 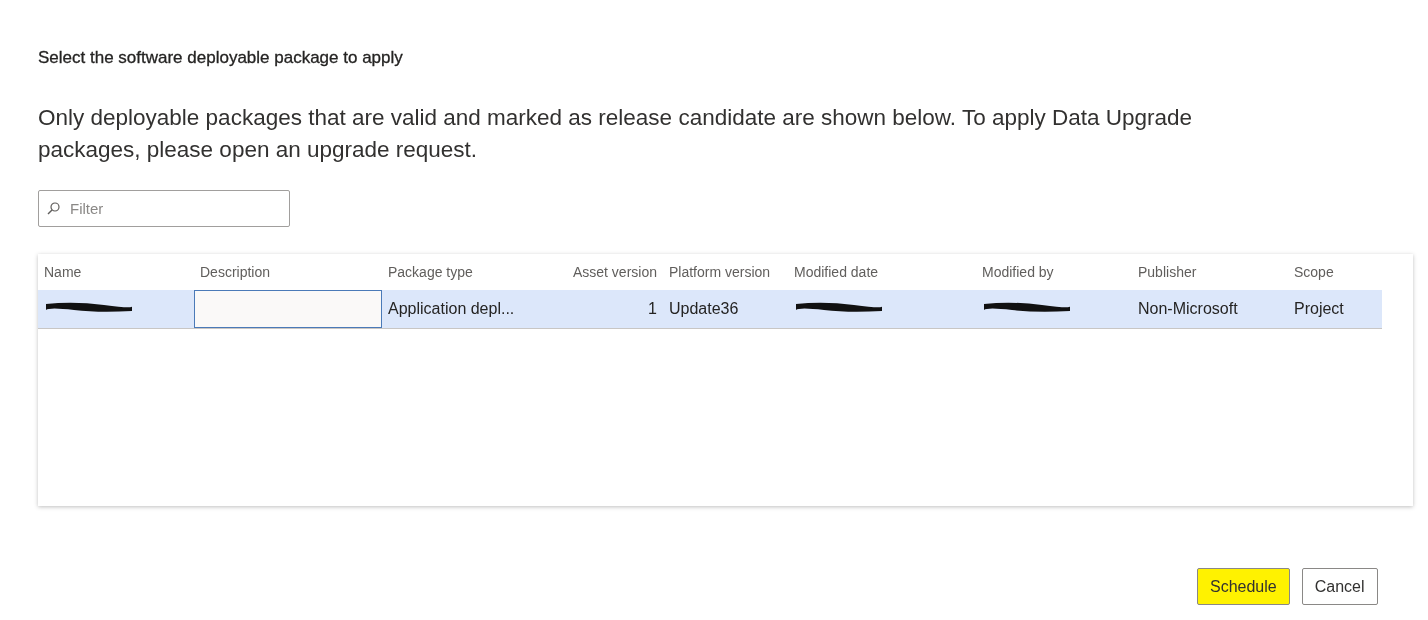 I want to click on column-header: Name, so click(x=63, y=272).